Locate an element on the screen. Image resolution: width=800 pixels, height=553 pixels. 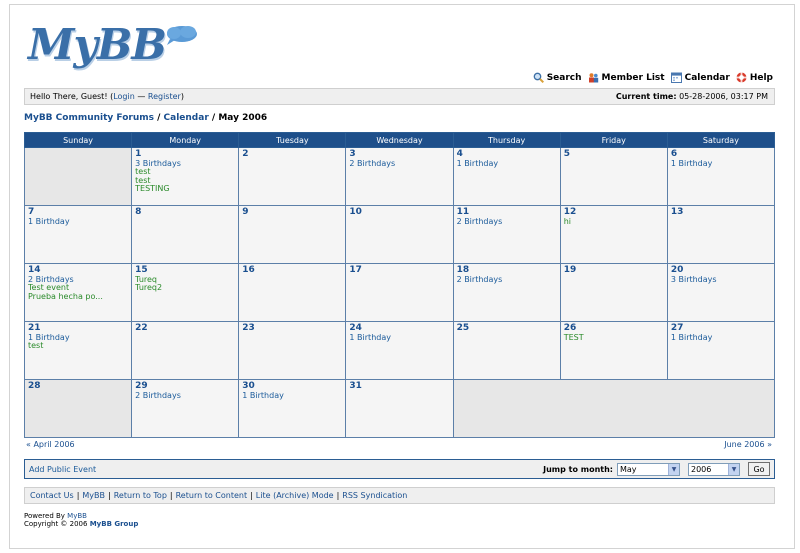
event-link: Tureq2 is located at coordinates (185, 288).